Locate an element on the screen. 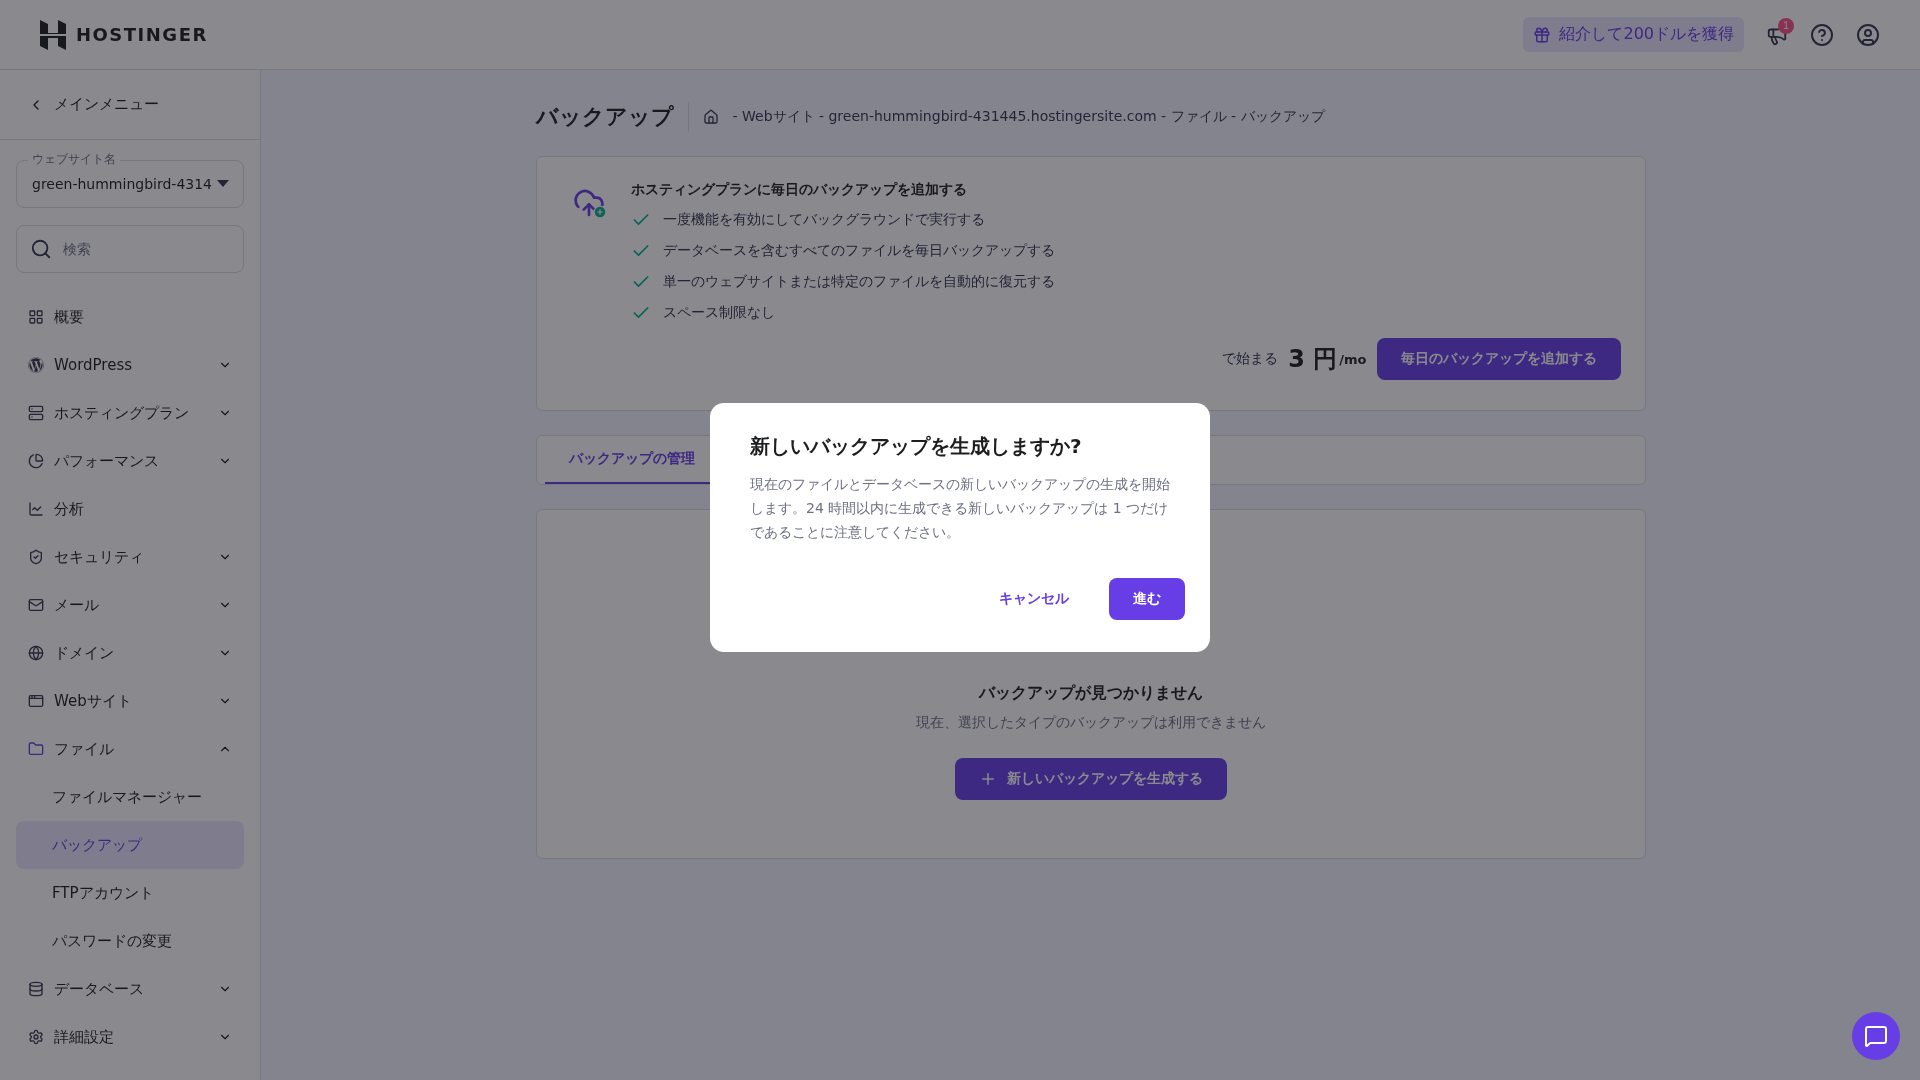  sidebar-item: ドメイン is located at coordinates (130, 653).